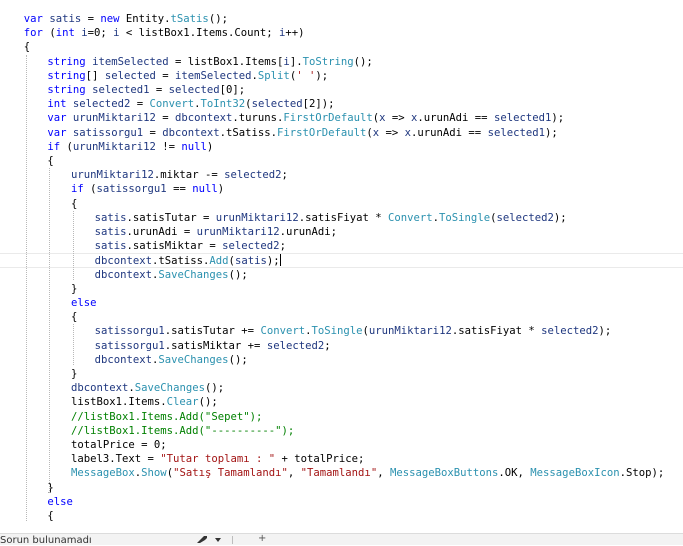 This screenshot has height=546, width=683. What do you see at coordinates (262, 539) in the screenshot?
I see `plus-icon: +` at bounding box center [262, 539].